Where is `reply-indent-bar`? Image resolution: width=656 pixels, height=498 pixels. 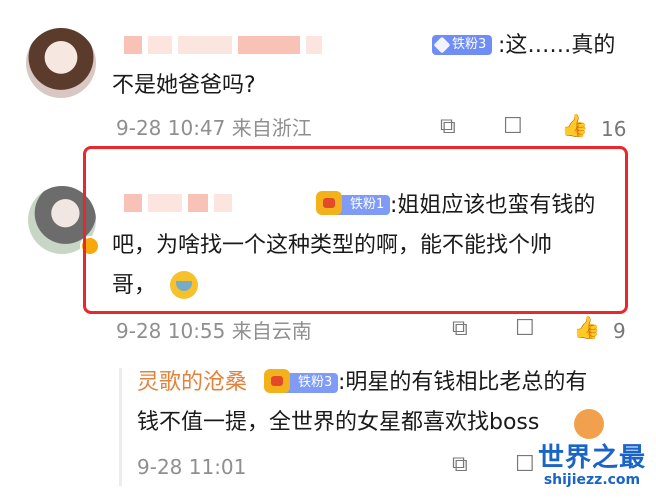 reply-indent-bar is located at coordinates (120, 427).